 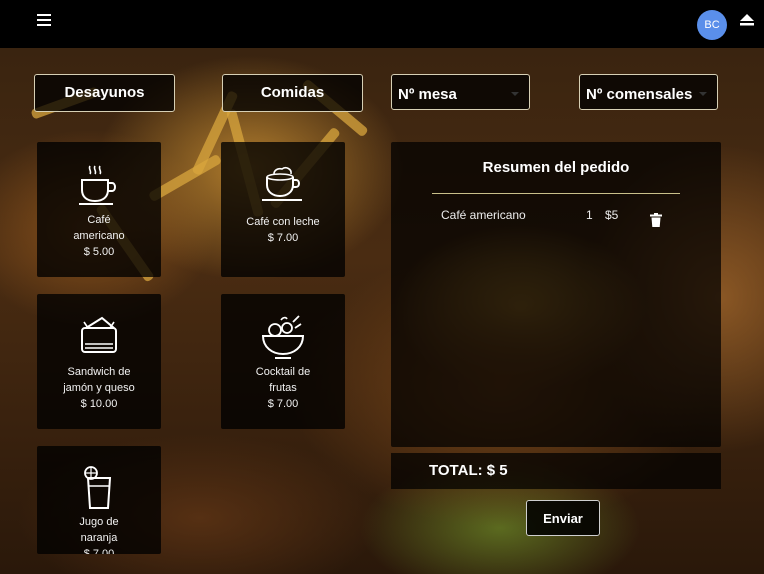 I want to click on product-name: Café con leche, so click(x=283, y=222).